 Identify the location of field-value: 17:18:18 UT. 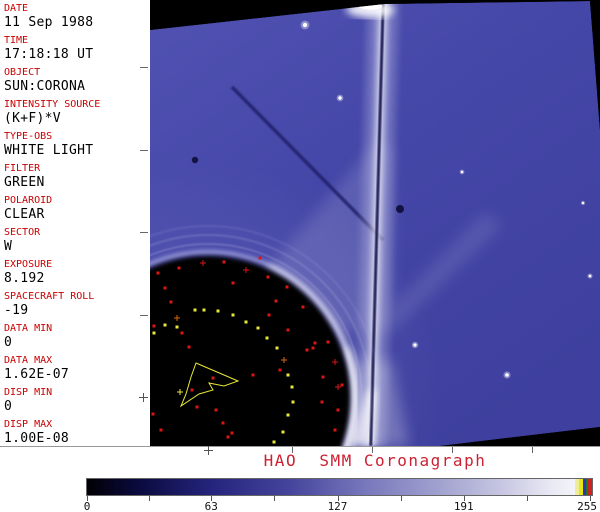
(49, 54).